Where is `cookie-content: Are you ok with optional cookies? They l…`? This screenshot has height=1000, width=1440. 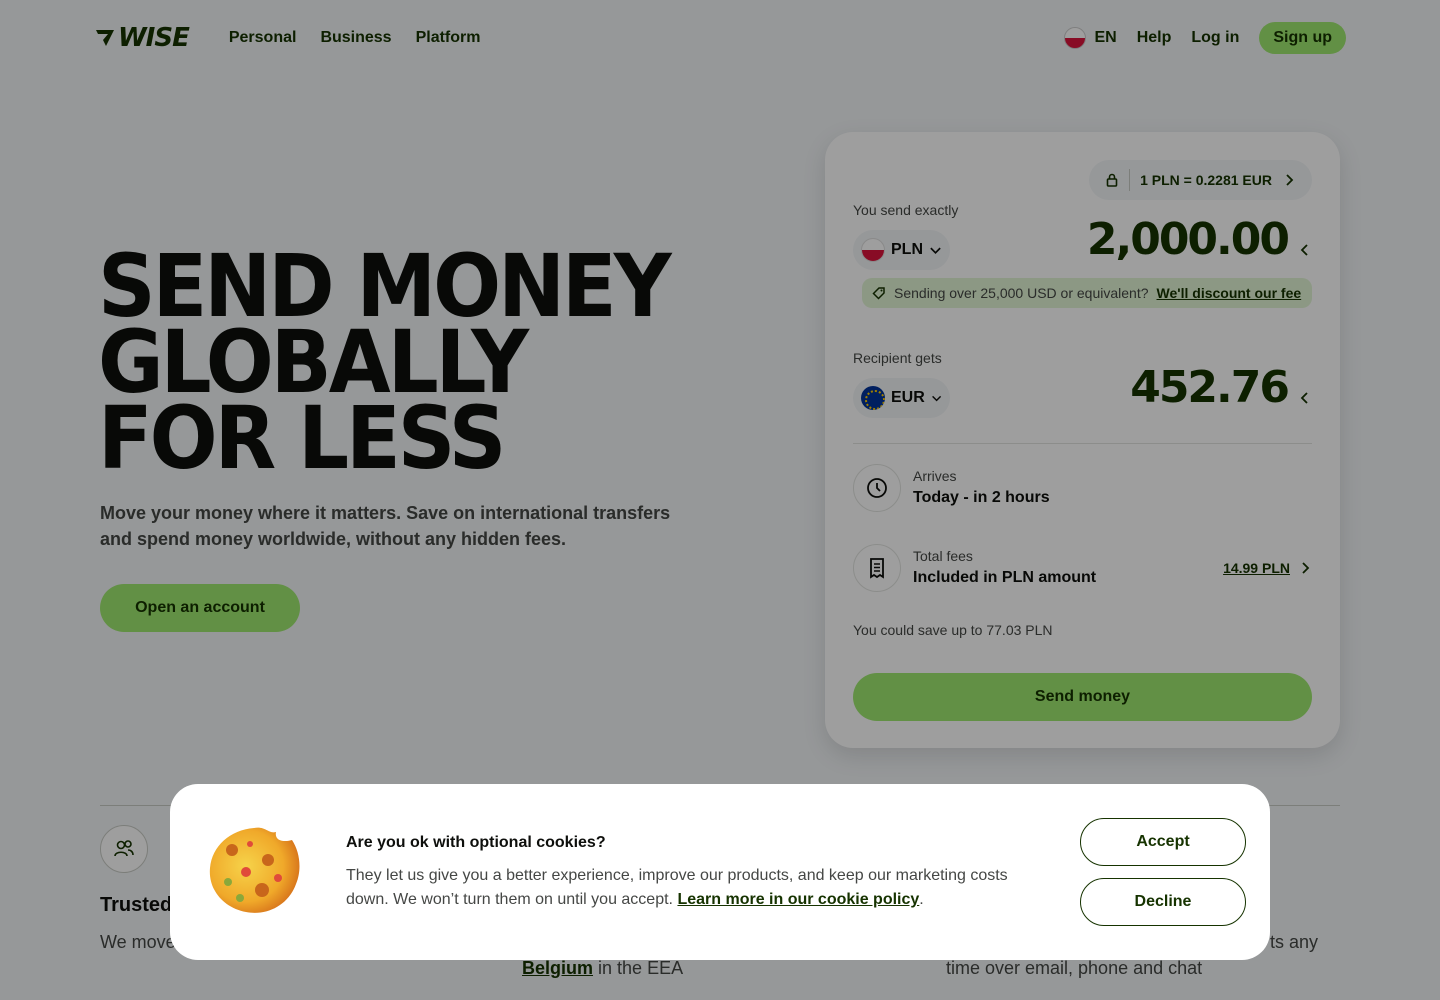 cookie-content: Are you ok with optional cookies? They l… is located at coordinates (691, 873).